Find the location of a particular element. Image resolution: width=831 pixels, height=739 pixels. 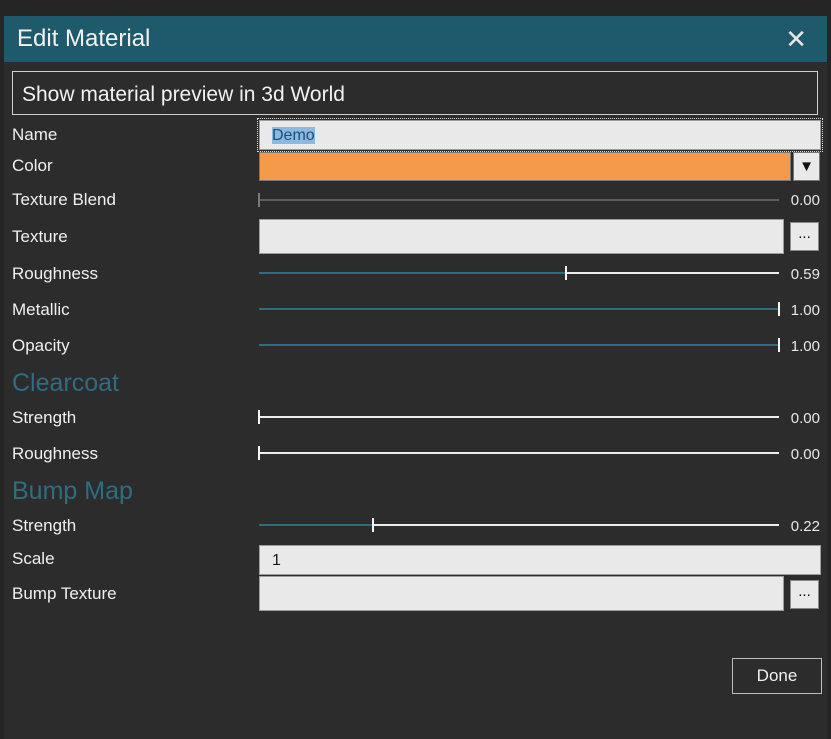

clearcoat-roughness-label: Roughness is located at coordinates (55, 453).